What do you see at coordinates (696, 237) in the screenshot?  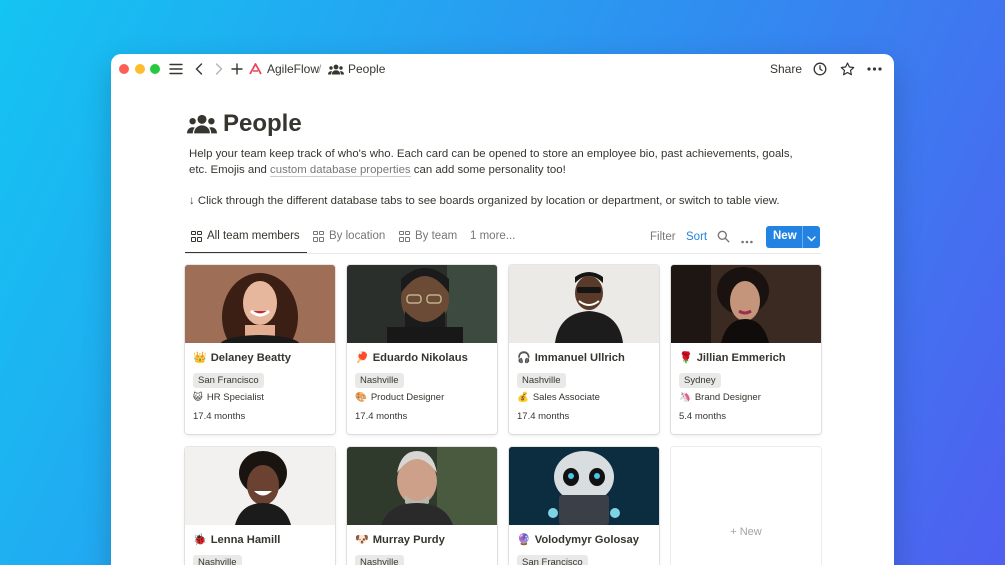 I see `sort-button: Sort` at bounding box center [696, 237].